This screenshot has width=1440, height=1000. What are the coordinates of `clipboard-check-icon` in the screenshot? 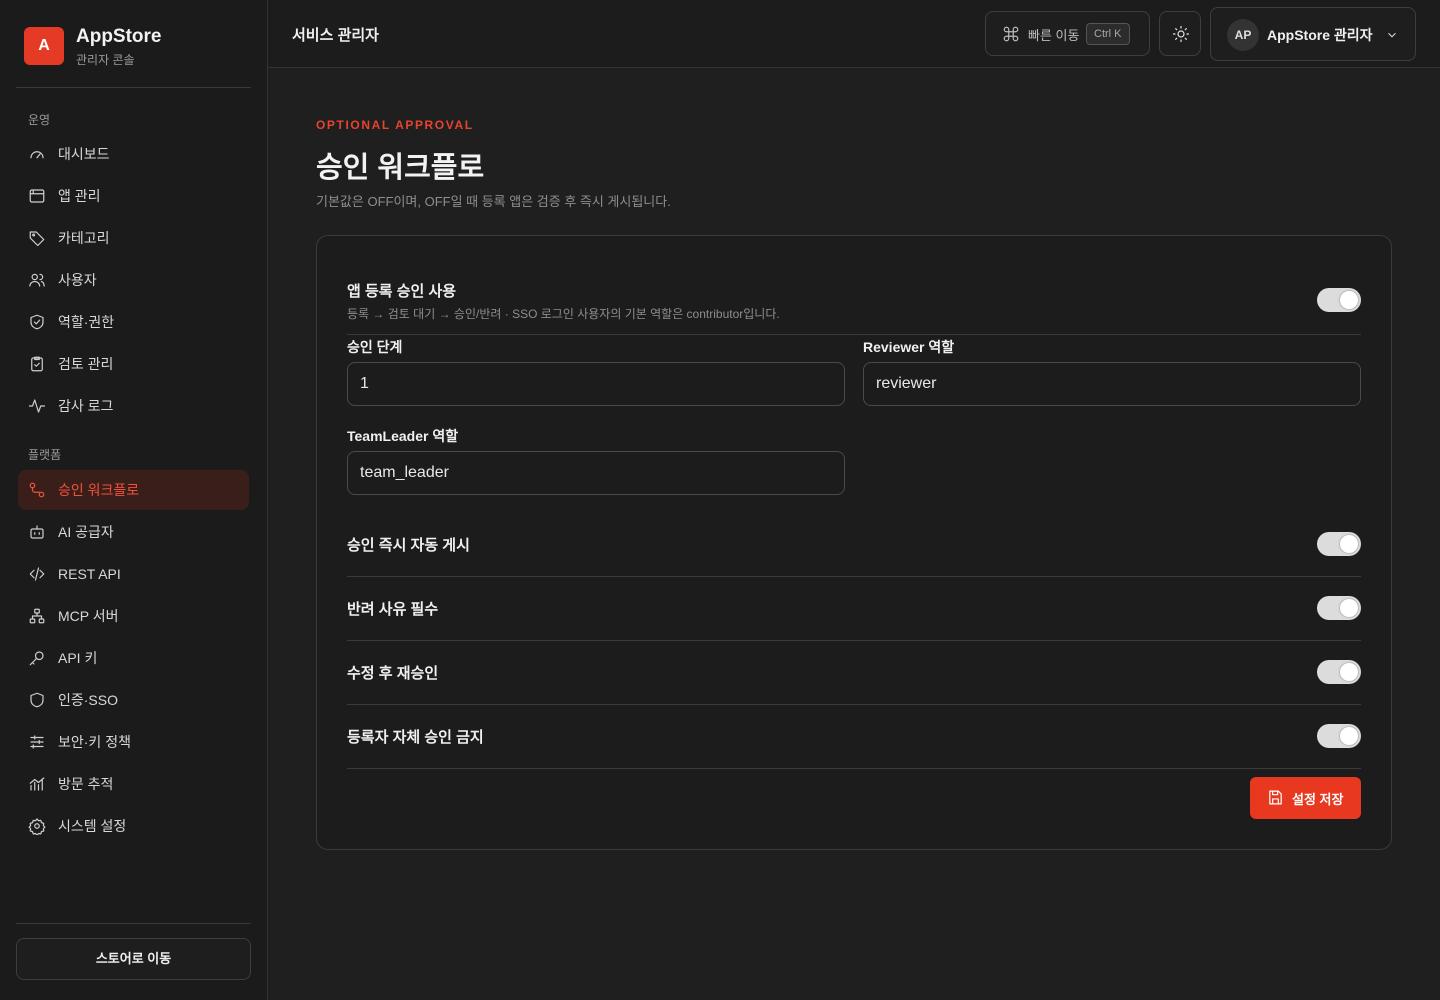 It's located at (37, 364).